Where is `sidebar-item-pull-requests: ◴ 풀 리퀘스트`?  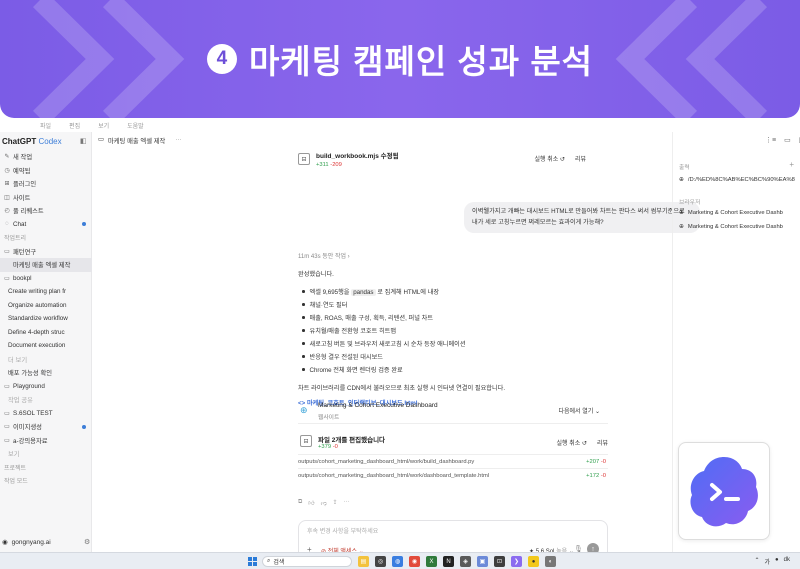
sidebar-item-pull-requests: ◴ 풀 리퀘스트 is located at coordinates (46, 211).